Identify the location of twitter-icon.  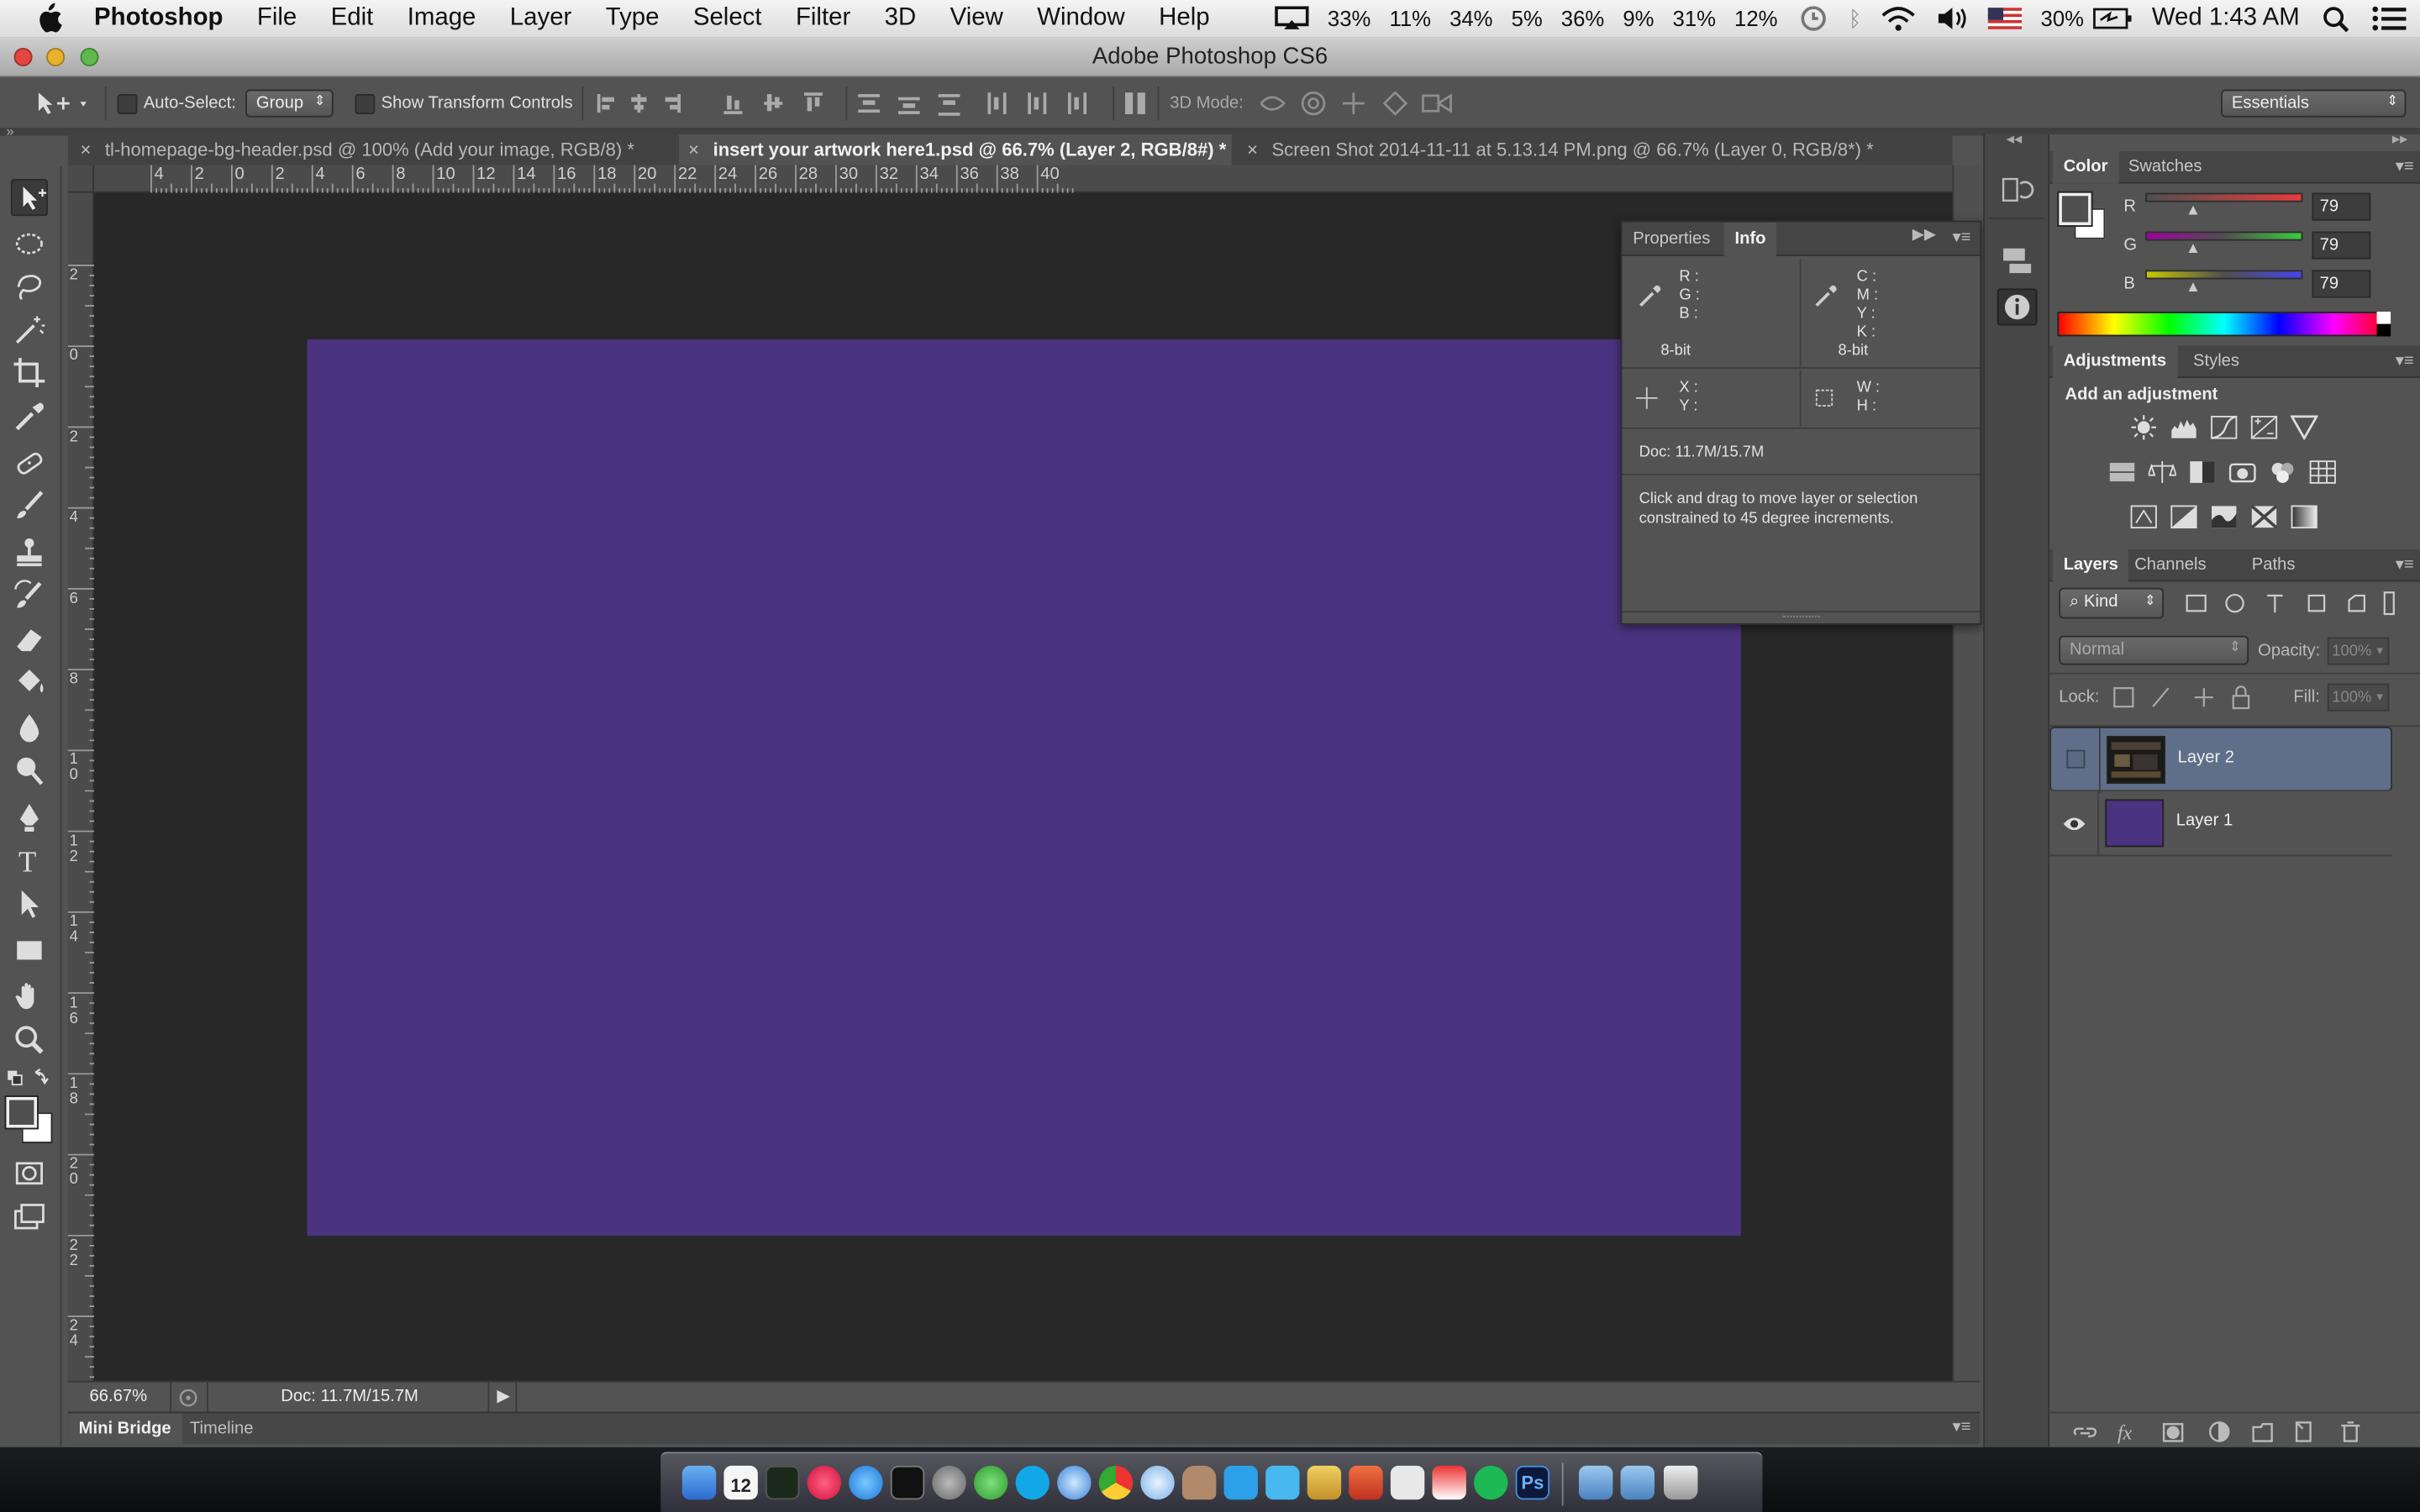
(1240, 1482).